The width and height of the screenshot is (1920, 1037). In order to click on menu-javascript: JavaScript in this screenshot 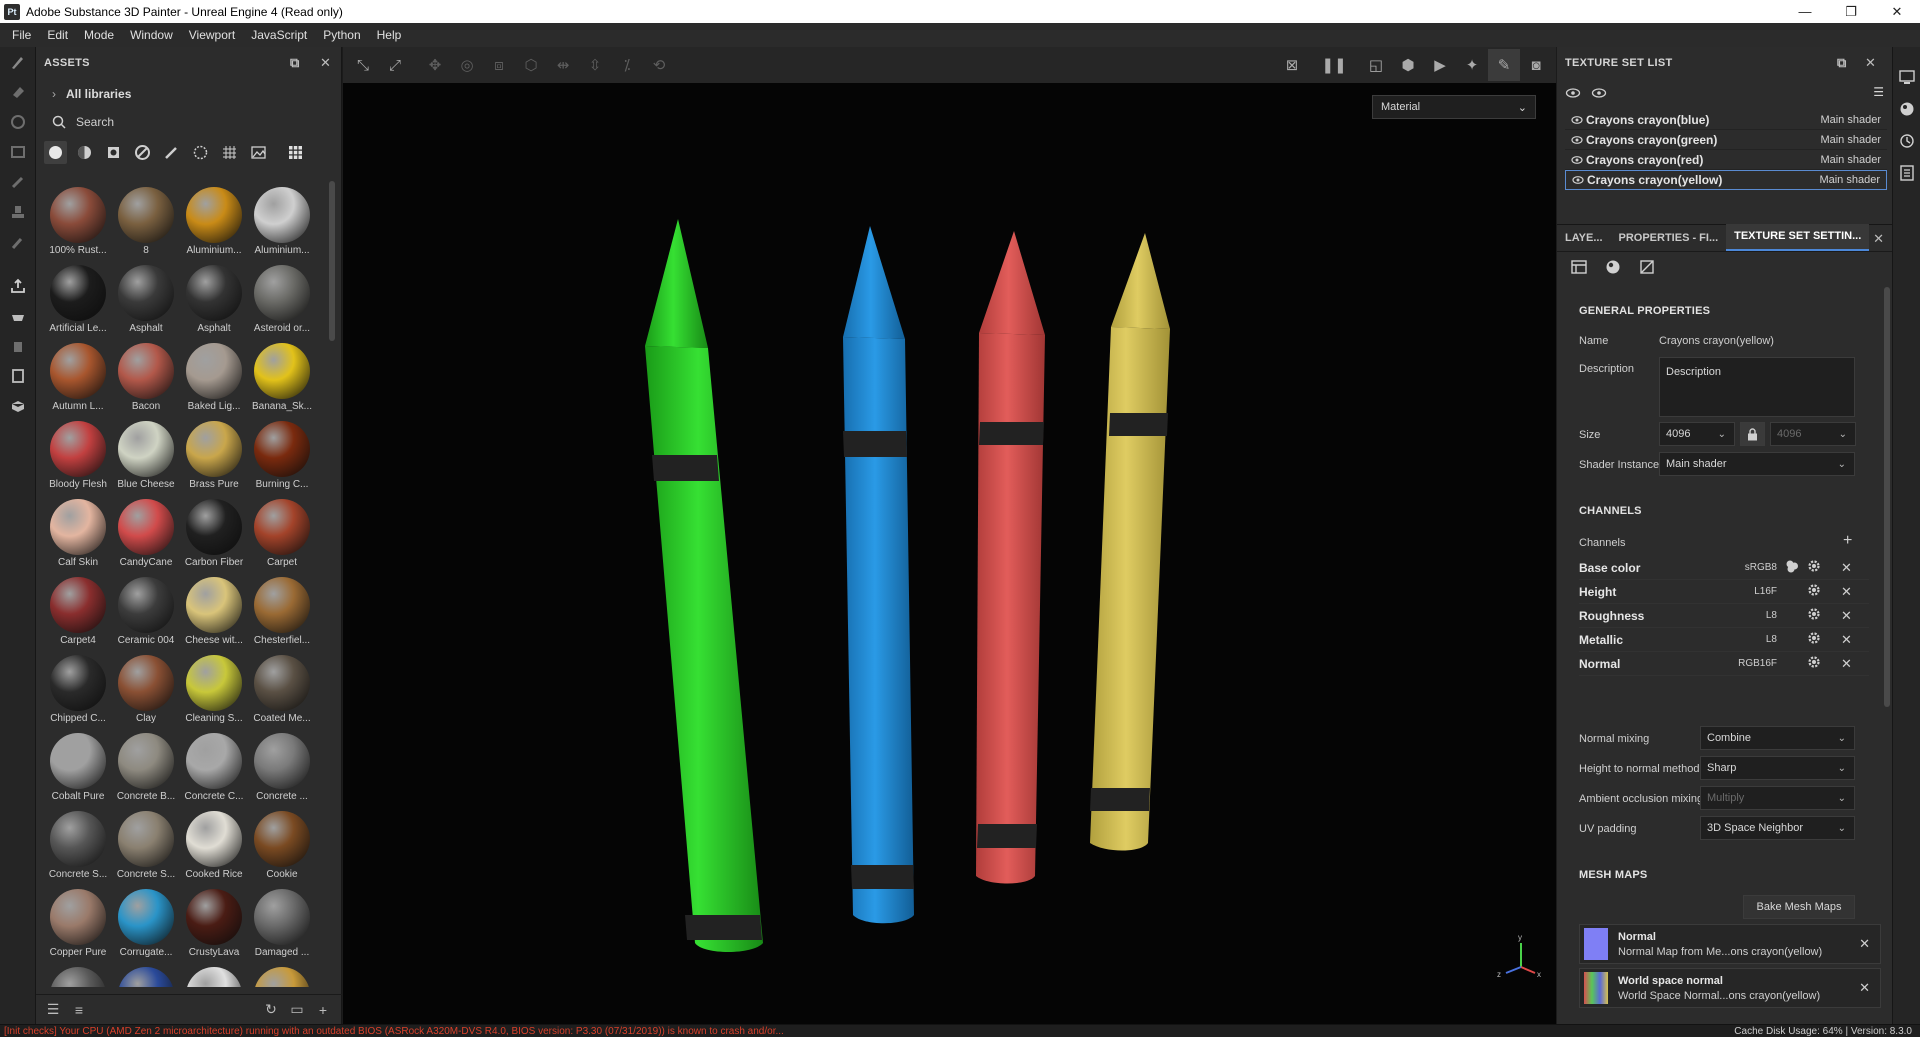, I will do `click(279, 35)`.